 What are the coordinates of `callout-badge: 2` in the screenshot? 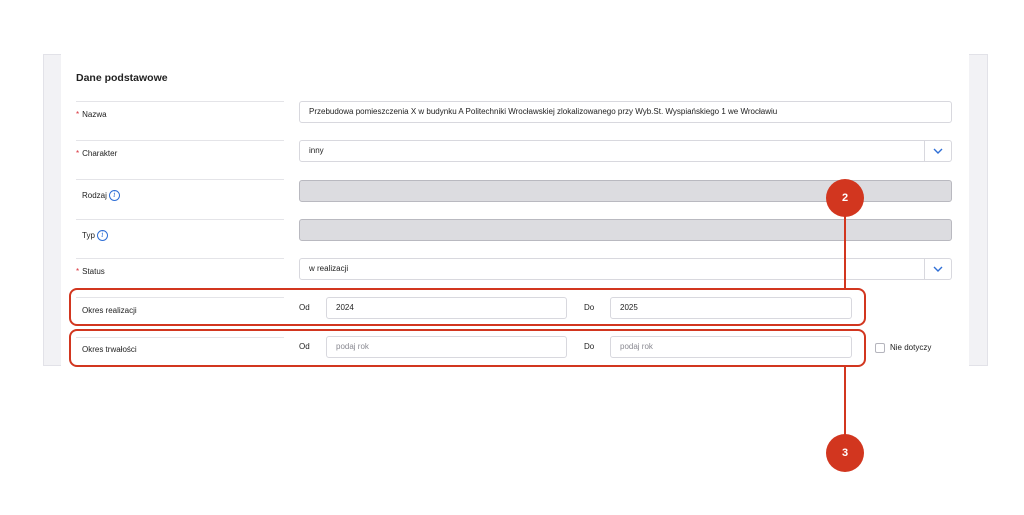 It's located at (845, 198).